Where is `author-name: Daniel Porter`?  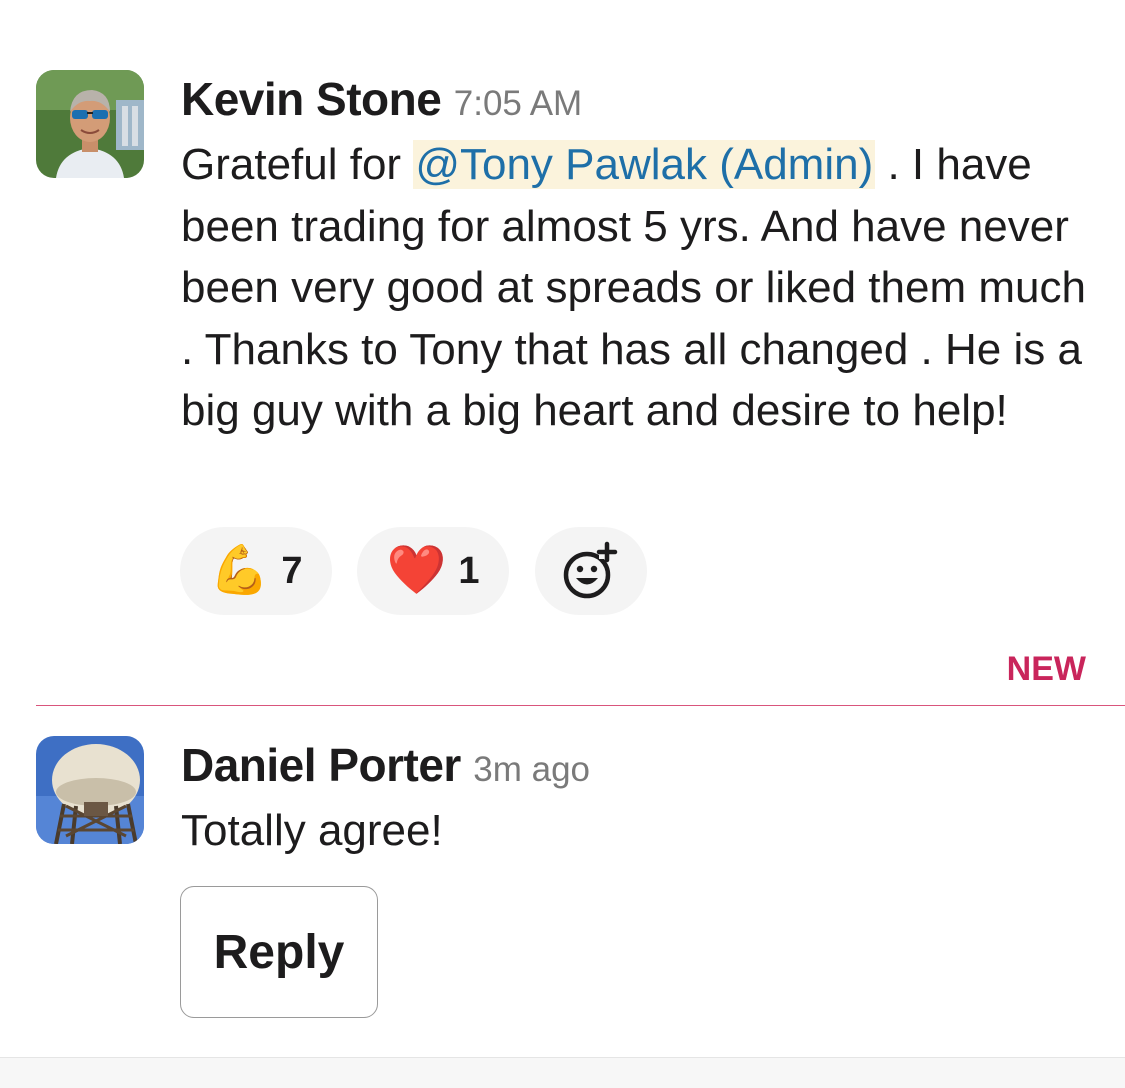
author-name: Daniel Porter is located at coordinates (321, 765).